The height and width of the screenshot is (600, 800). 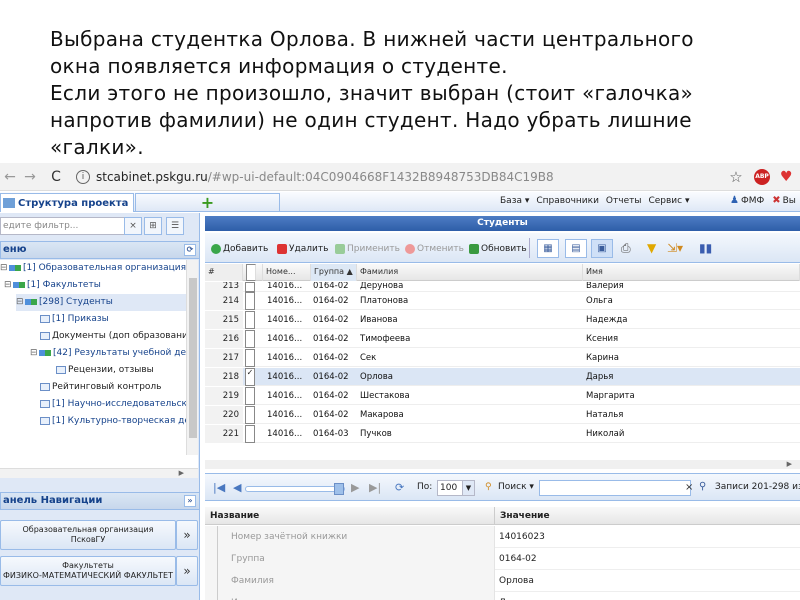 What do you see at coordinates (502, 581) in the screenshot?
I see `details-row: Фамилия Орлова` at bounding box center [502, 581].